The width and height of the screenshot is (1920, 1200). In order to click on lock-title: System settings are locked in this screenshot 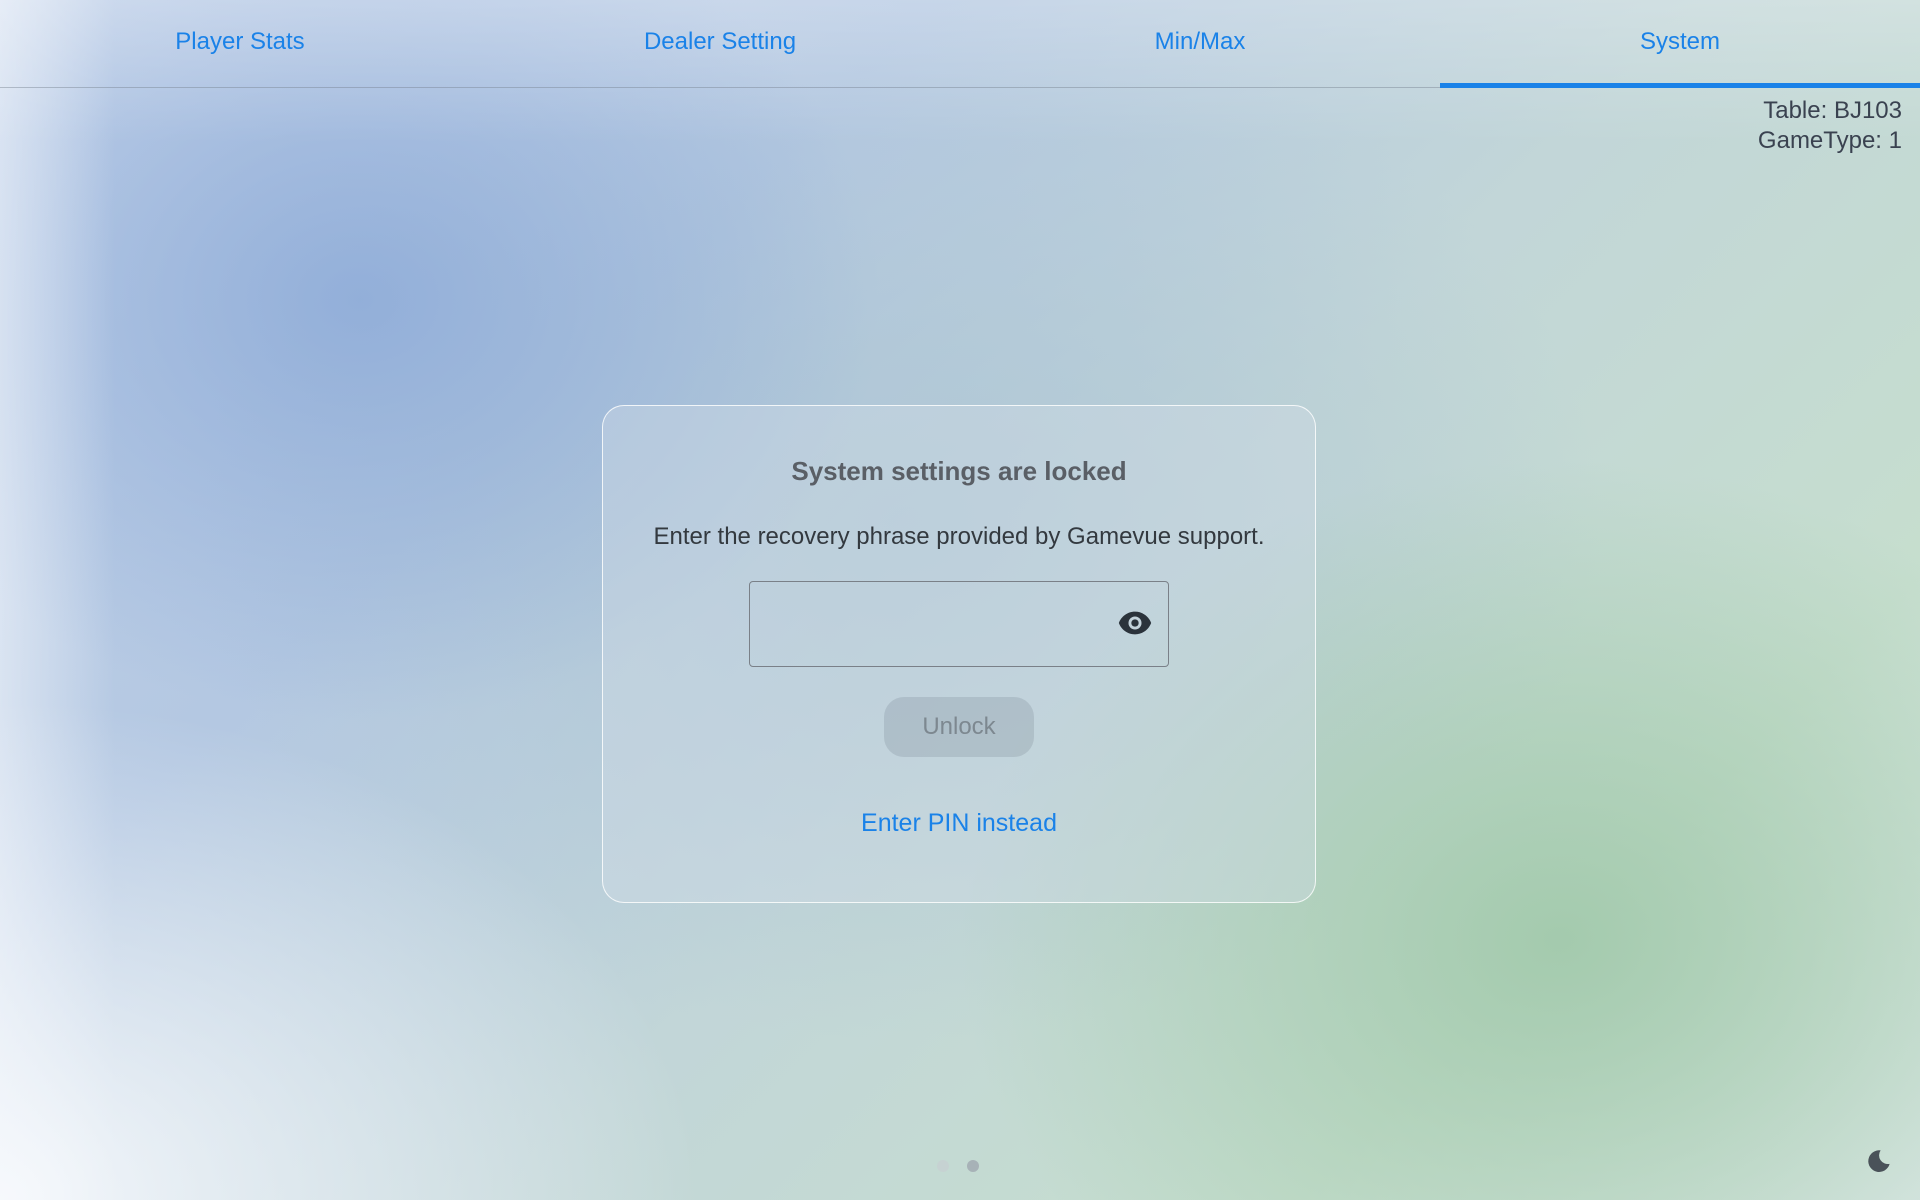, I will do `click(959, 471)`.